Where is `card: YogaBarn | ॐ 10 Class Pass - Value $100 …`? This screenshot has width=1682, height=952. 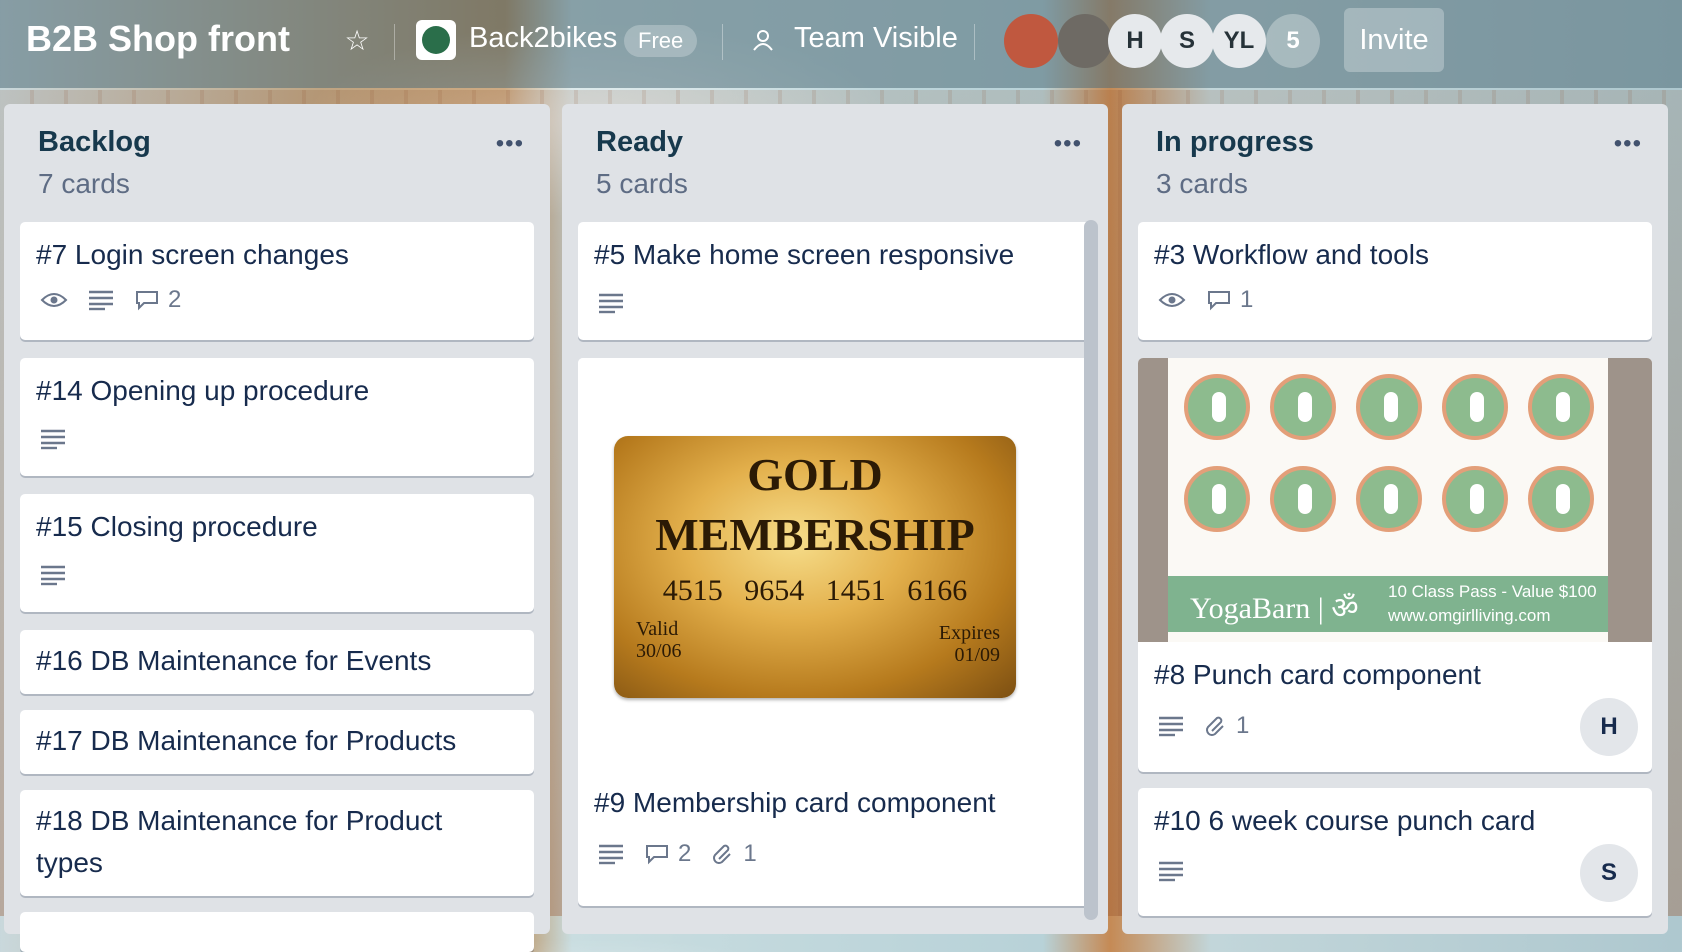
card: YogaBarn | ॐ 10 Class Pass - Value $100 … is located at coordinates (1395, 565).